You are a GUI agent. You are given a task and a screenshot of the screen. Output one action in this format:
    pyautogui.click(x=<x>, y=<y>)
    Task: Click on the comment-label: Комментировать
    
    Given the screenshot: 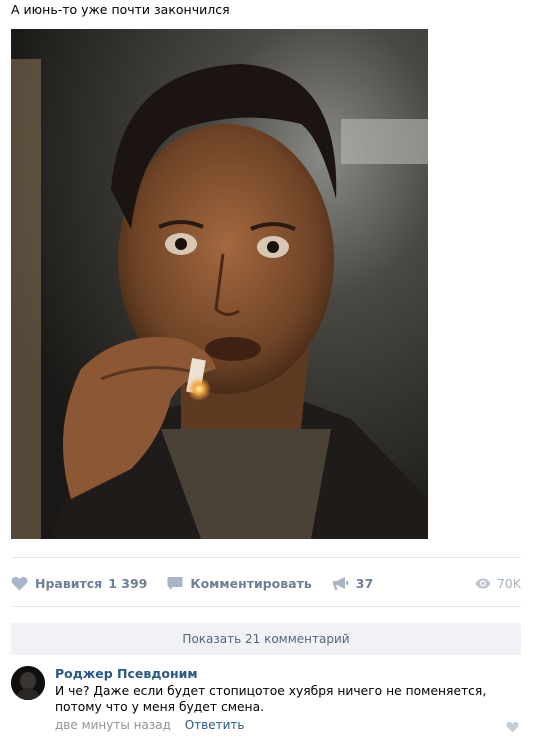 What is the action you would take?
    pyautogui.click(x=251, y=583)
    